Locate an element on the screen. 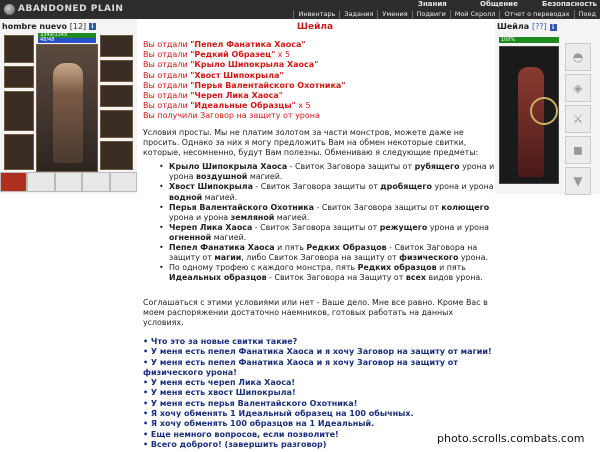 This screenshot has height=452, width=600. answer-option: • У меня есть череп Лика Хаоса! is located at coordinates (319, 383).